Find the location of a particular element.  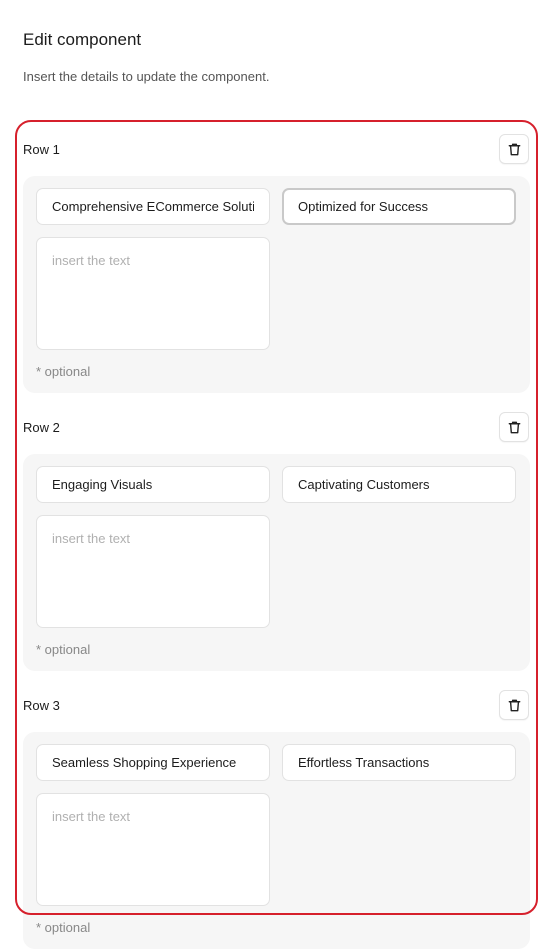

row-header: Row 1 is located at coordinates (277, 150).